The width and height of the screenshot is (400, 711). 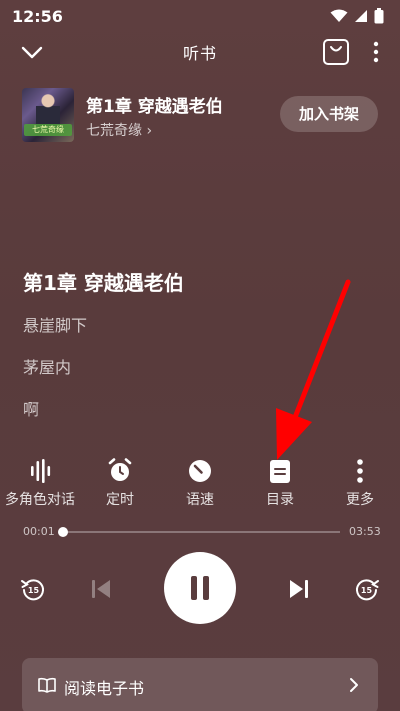 What do you see at coordinates (120, 483) in the screenshot?
I see `timer-button: 定时` at bounding box center [120, 483].